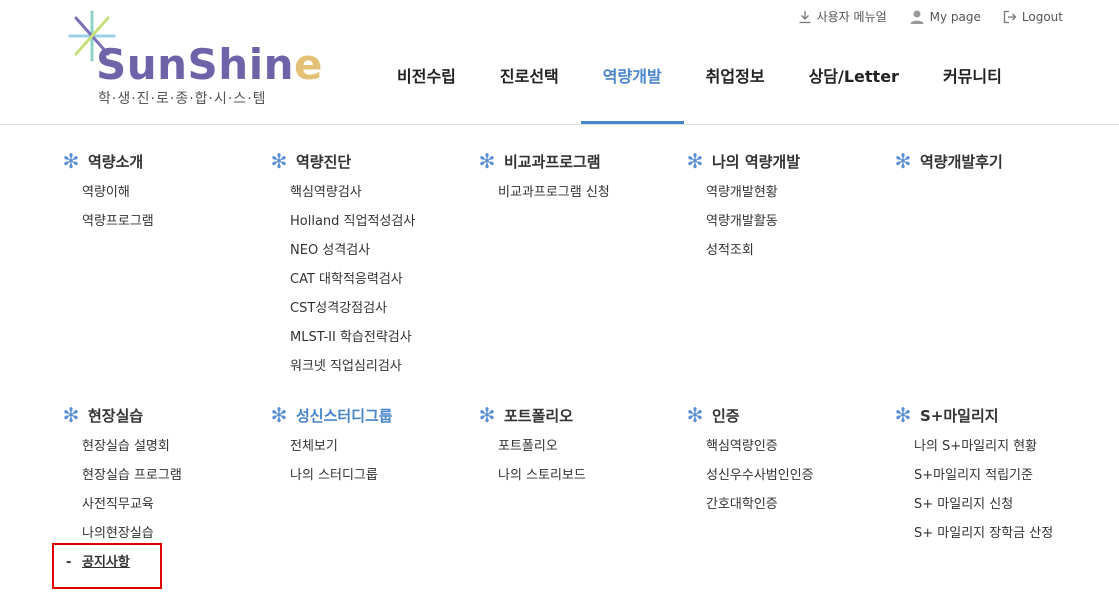 The width and height of the screenshot is (1119, 612). I want to click on menu-column: ✻ 나의 역량개발 역량개발현황 역량개발활동 성적조회, so click(790, 264).